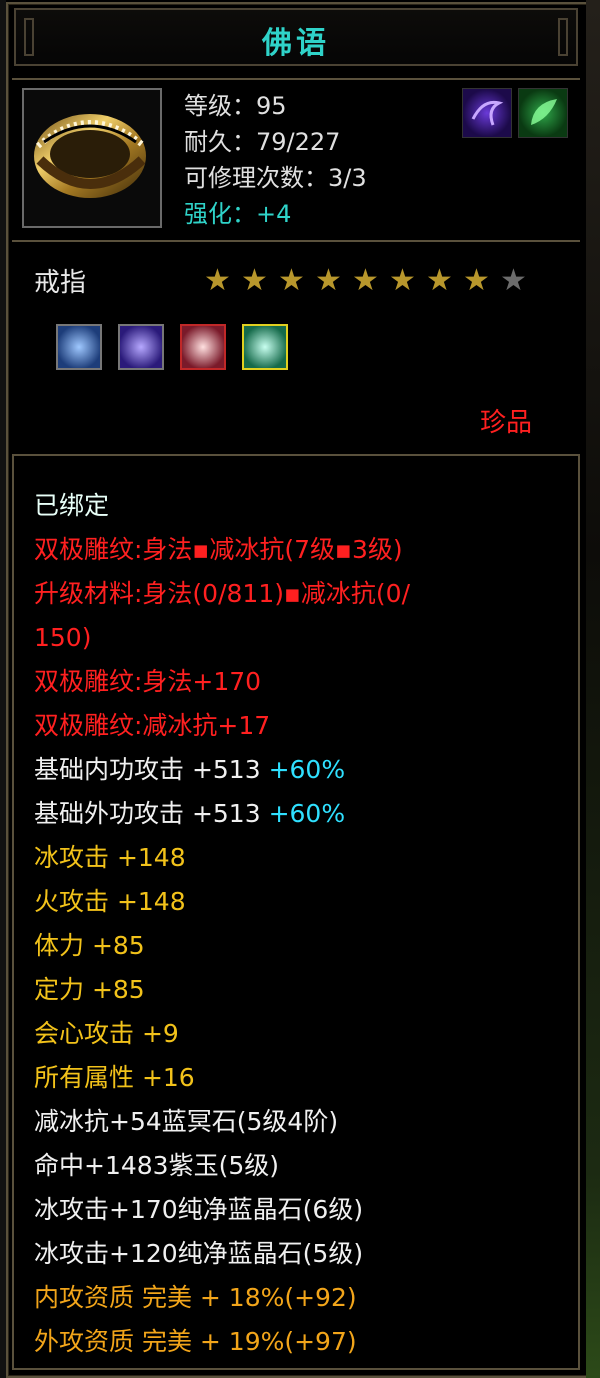 The width and height of the screenshot is (600, 1378). Describe the element at coordinates (238, 214) in the screenshot. I see `enhance-text: 强化：+4` at that location.